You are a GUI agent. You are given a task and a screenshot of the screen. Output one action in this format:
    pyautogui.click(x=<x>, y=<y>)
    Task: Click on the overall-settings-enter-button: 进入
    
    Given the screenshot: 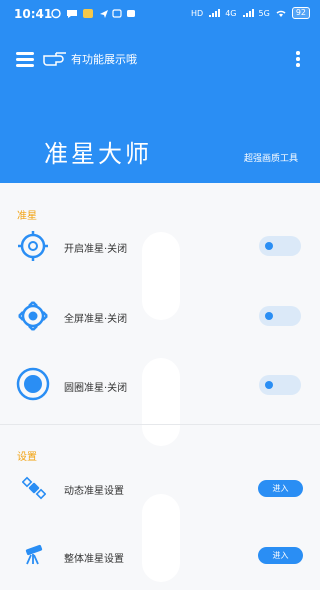 What is the action you would take?
    pyautogui.click(x=280, y=555)
    